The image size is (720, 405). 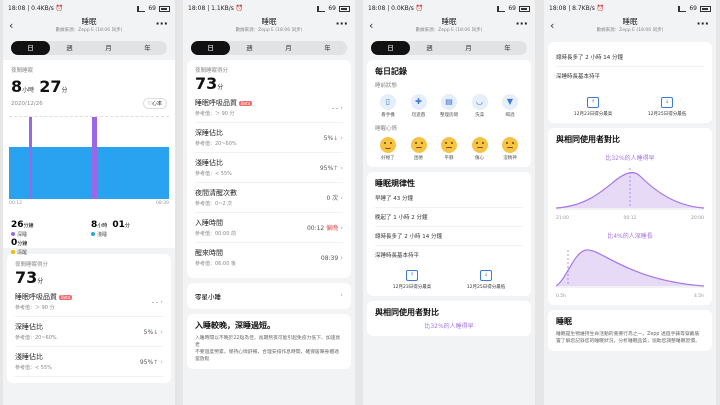 What do you see at coordinates (510, 149) in the screenshot?
I see `mood-tired: 沒精神` at bounding box center [510, 149].